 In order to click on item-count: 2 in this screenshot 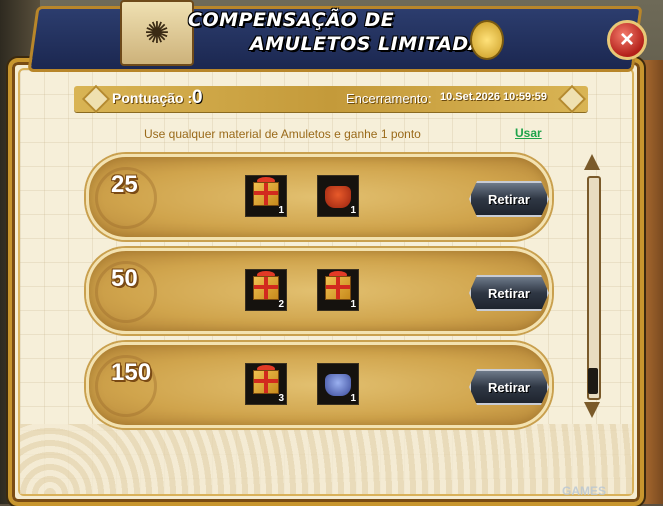, I will do `click(281, 304)`.